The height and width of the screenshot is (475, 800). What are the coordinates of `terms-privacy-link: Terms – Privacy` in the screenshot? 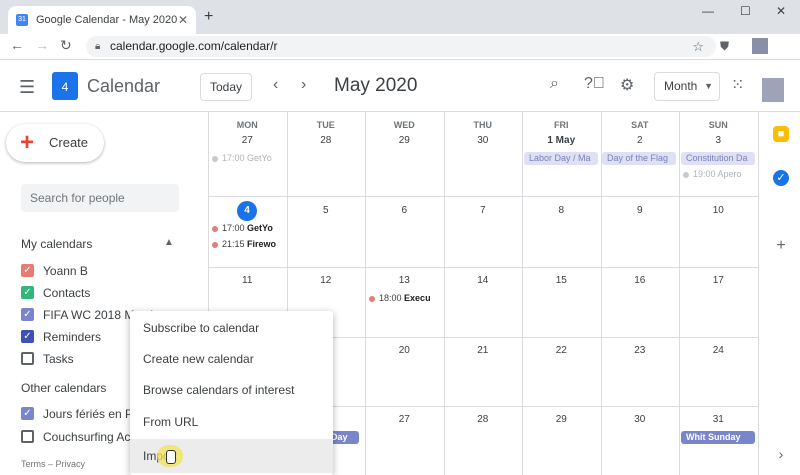 It's located at (53, 464).